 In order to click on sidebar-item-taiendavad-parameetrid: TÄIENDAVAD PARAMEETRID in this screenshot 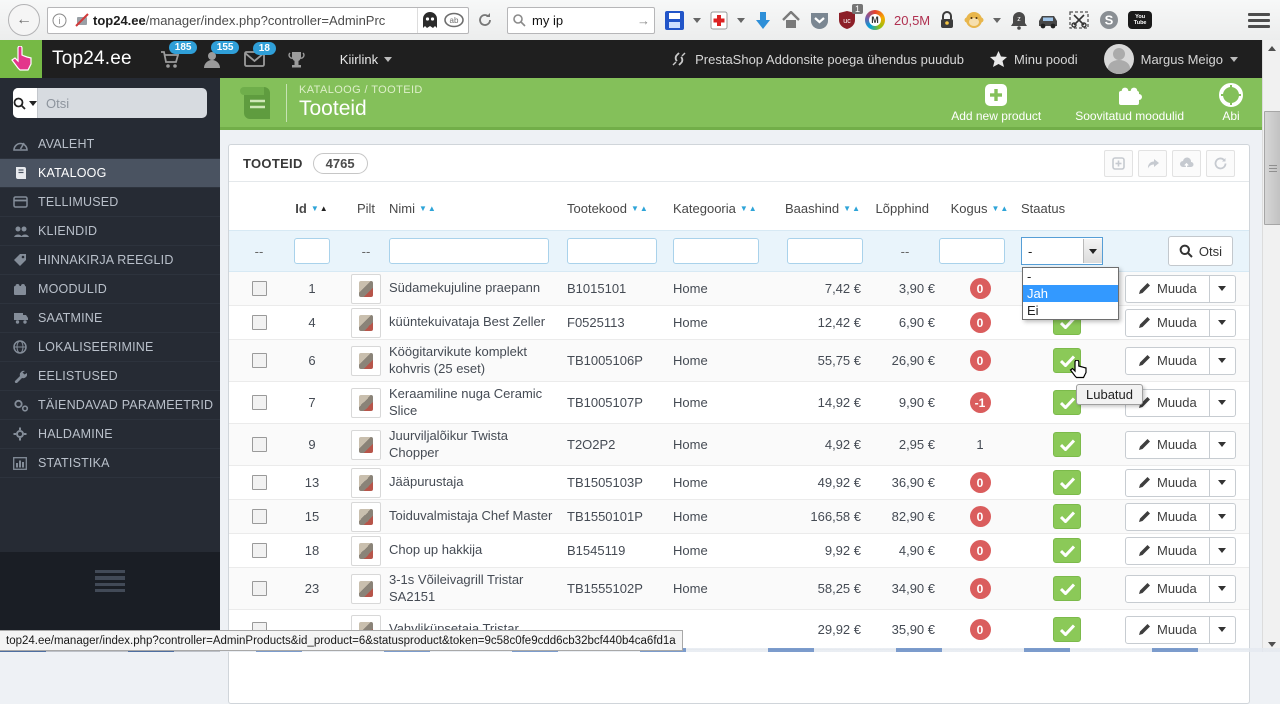, I will do `click(110, 405)`.